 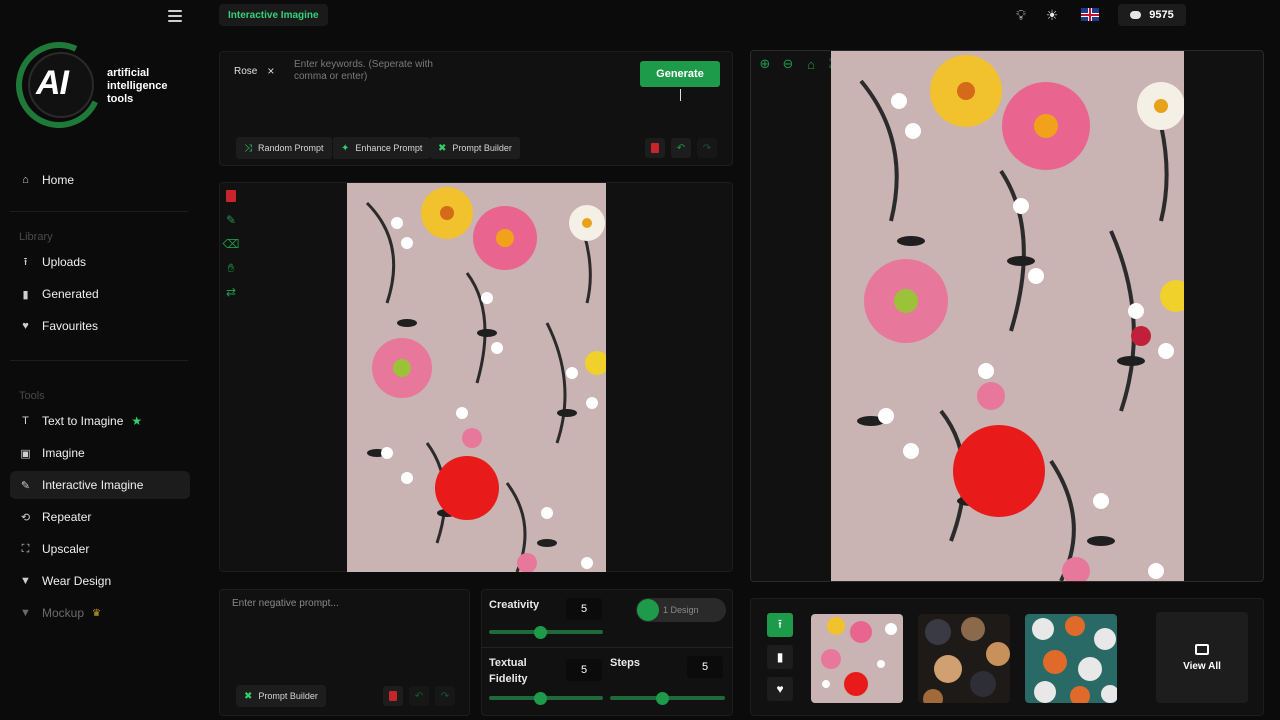 What do you see at coordinates (100, 453) in the screenshot?
I see `sidebar-item-imagine: ▣ Imagine` at bounding box center [100, 453].